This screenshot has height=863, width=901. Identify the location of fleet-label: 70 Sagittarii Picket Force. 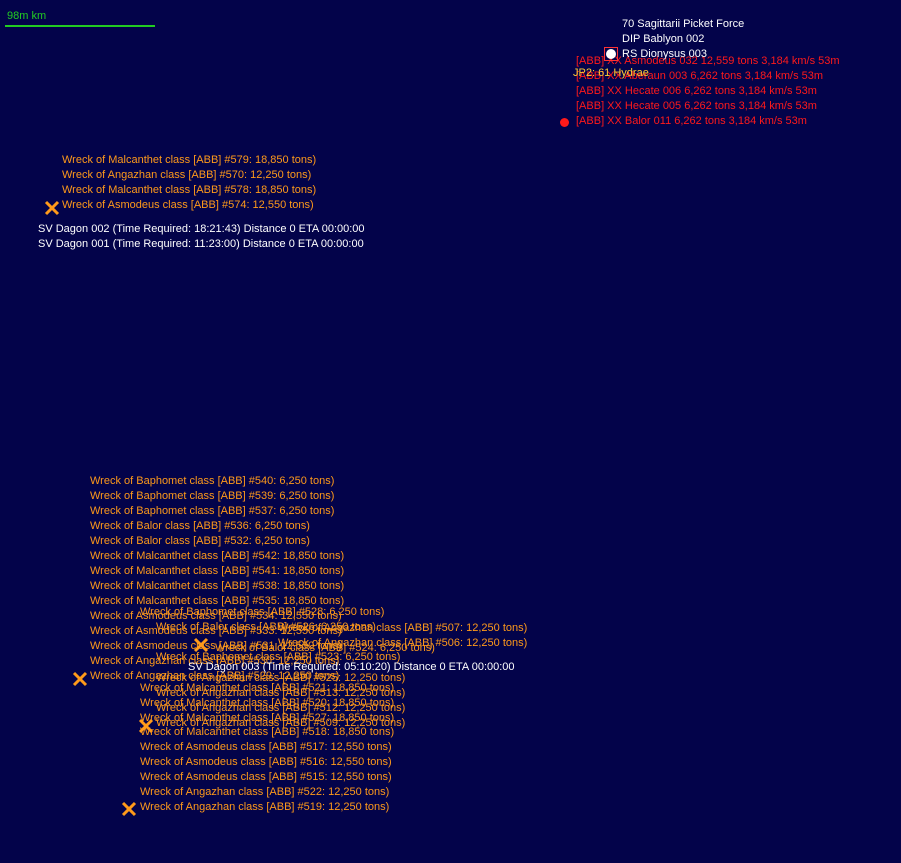
(683, 24).